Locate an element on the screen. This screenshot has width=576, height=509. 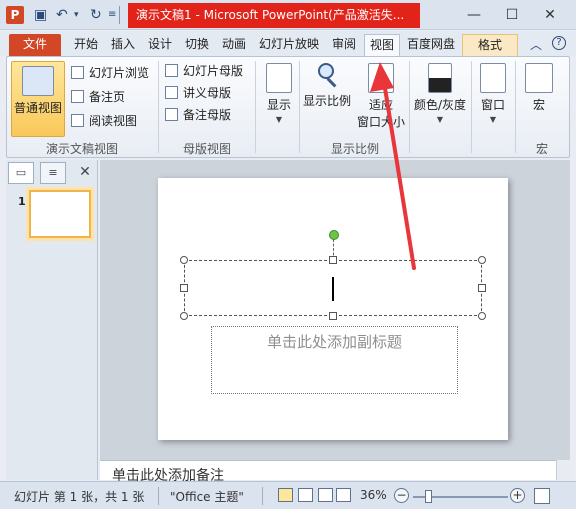
zoom-button: 显示比例 is located at coordinates (327, 86).